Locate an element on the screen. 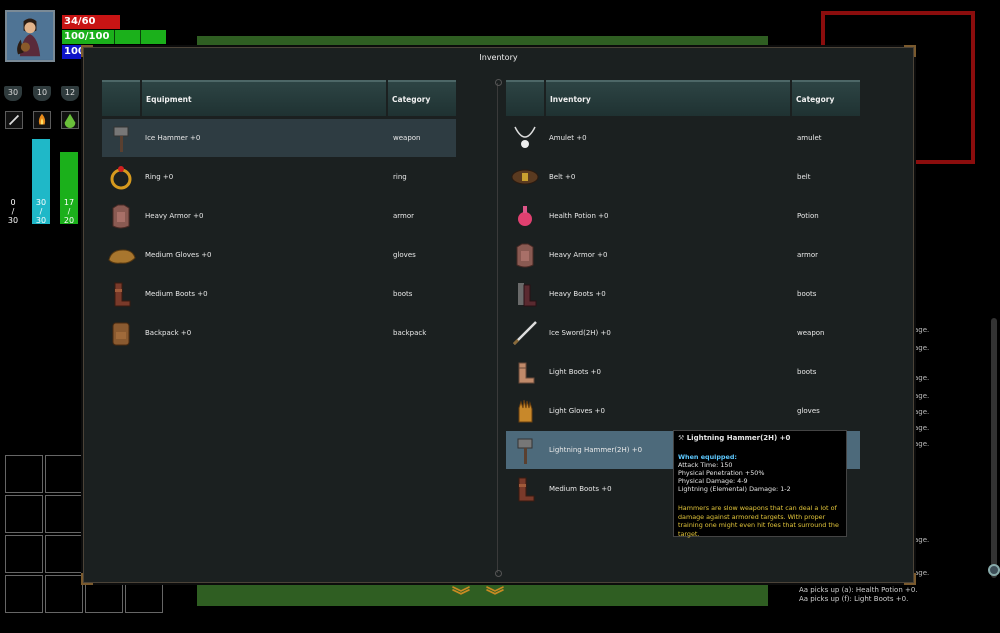 Image resolution: width=1000 pixels, height=633 pixels. equipment-row: Medium Gloves +0 gloves is located at coordinates (279, 255).